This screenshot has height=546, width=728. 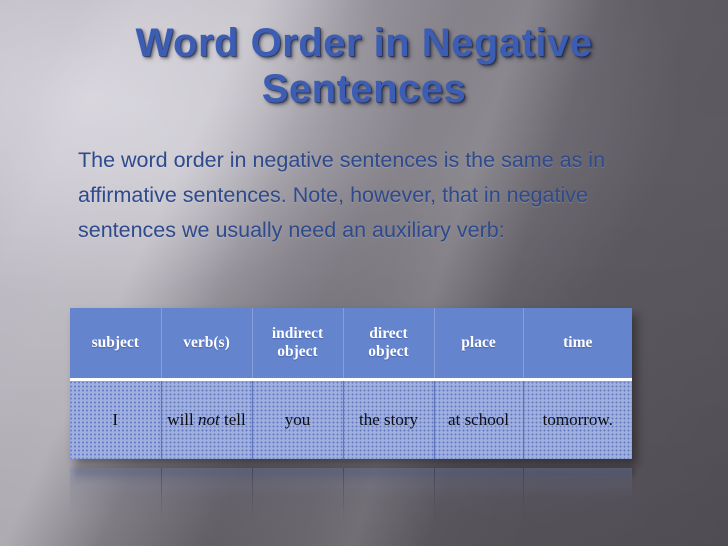 I want to click on table-header-time: time, so click(x=577, y=344).